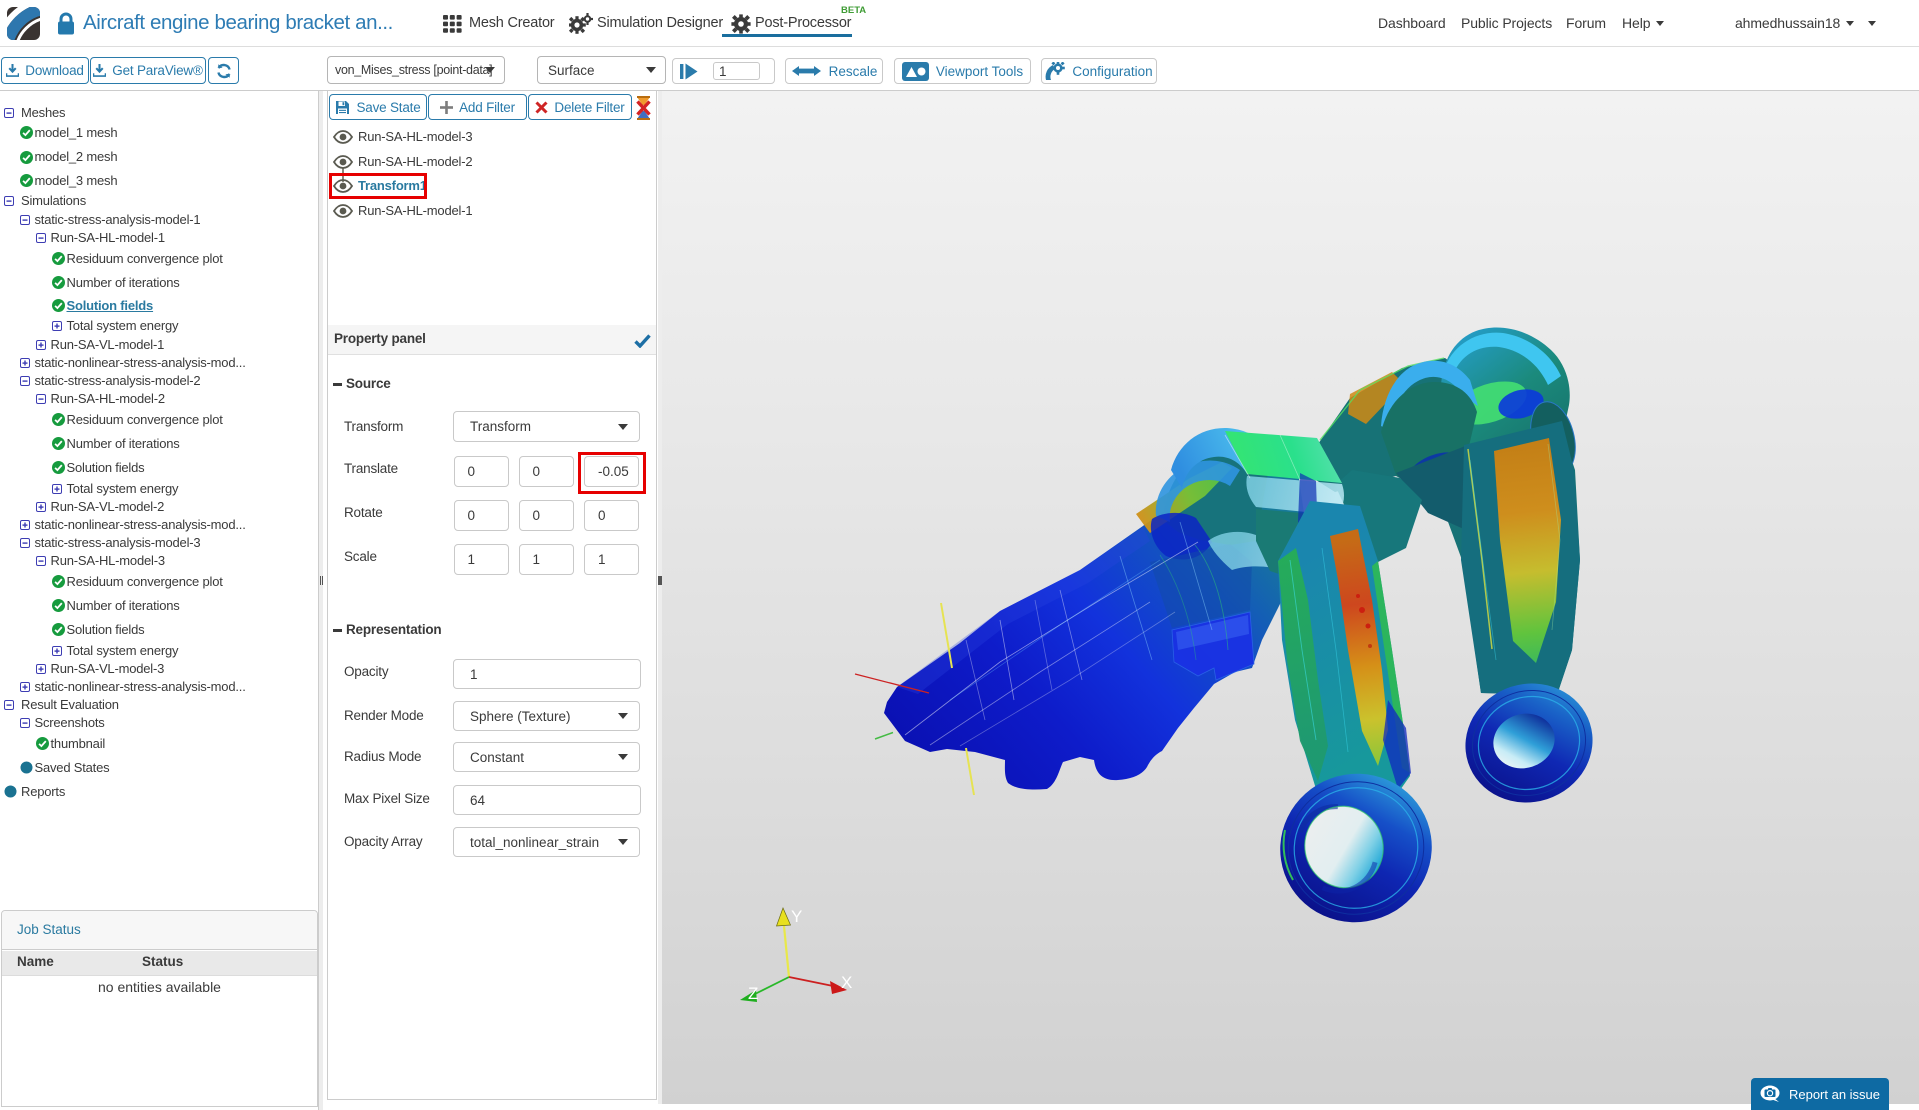  What do you see at coordinates (846, 982) in the screenshot?
I see `svg-text: X` at bounding box center [846, 982].